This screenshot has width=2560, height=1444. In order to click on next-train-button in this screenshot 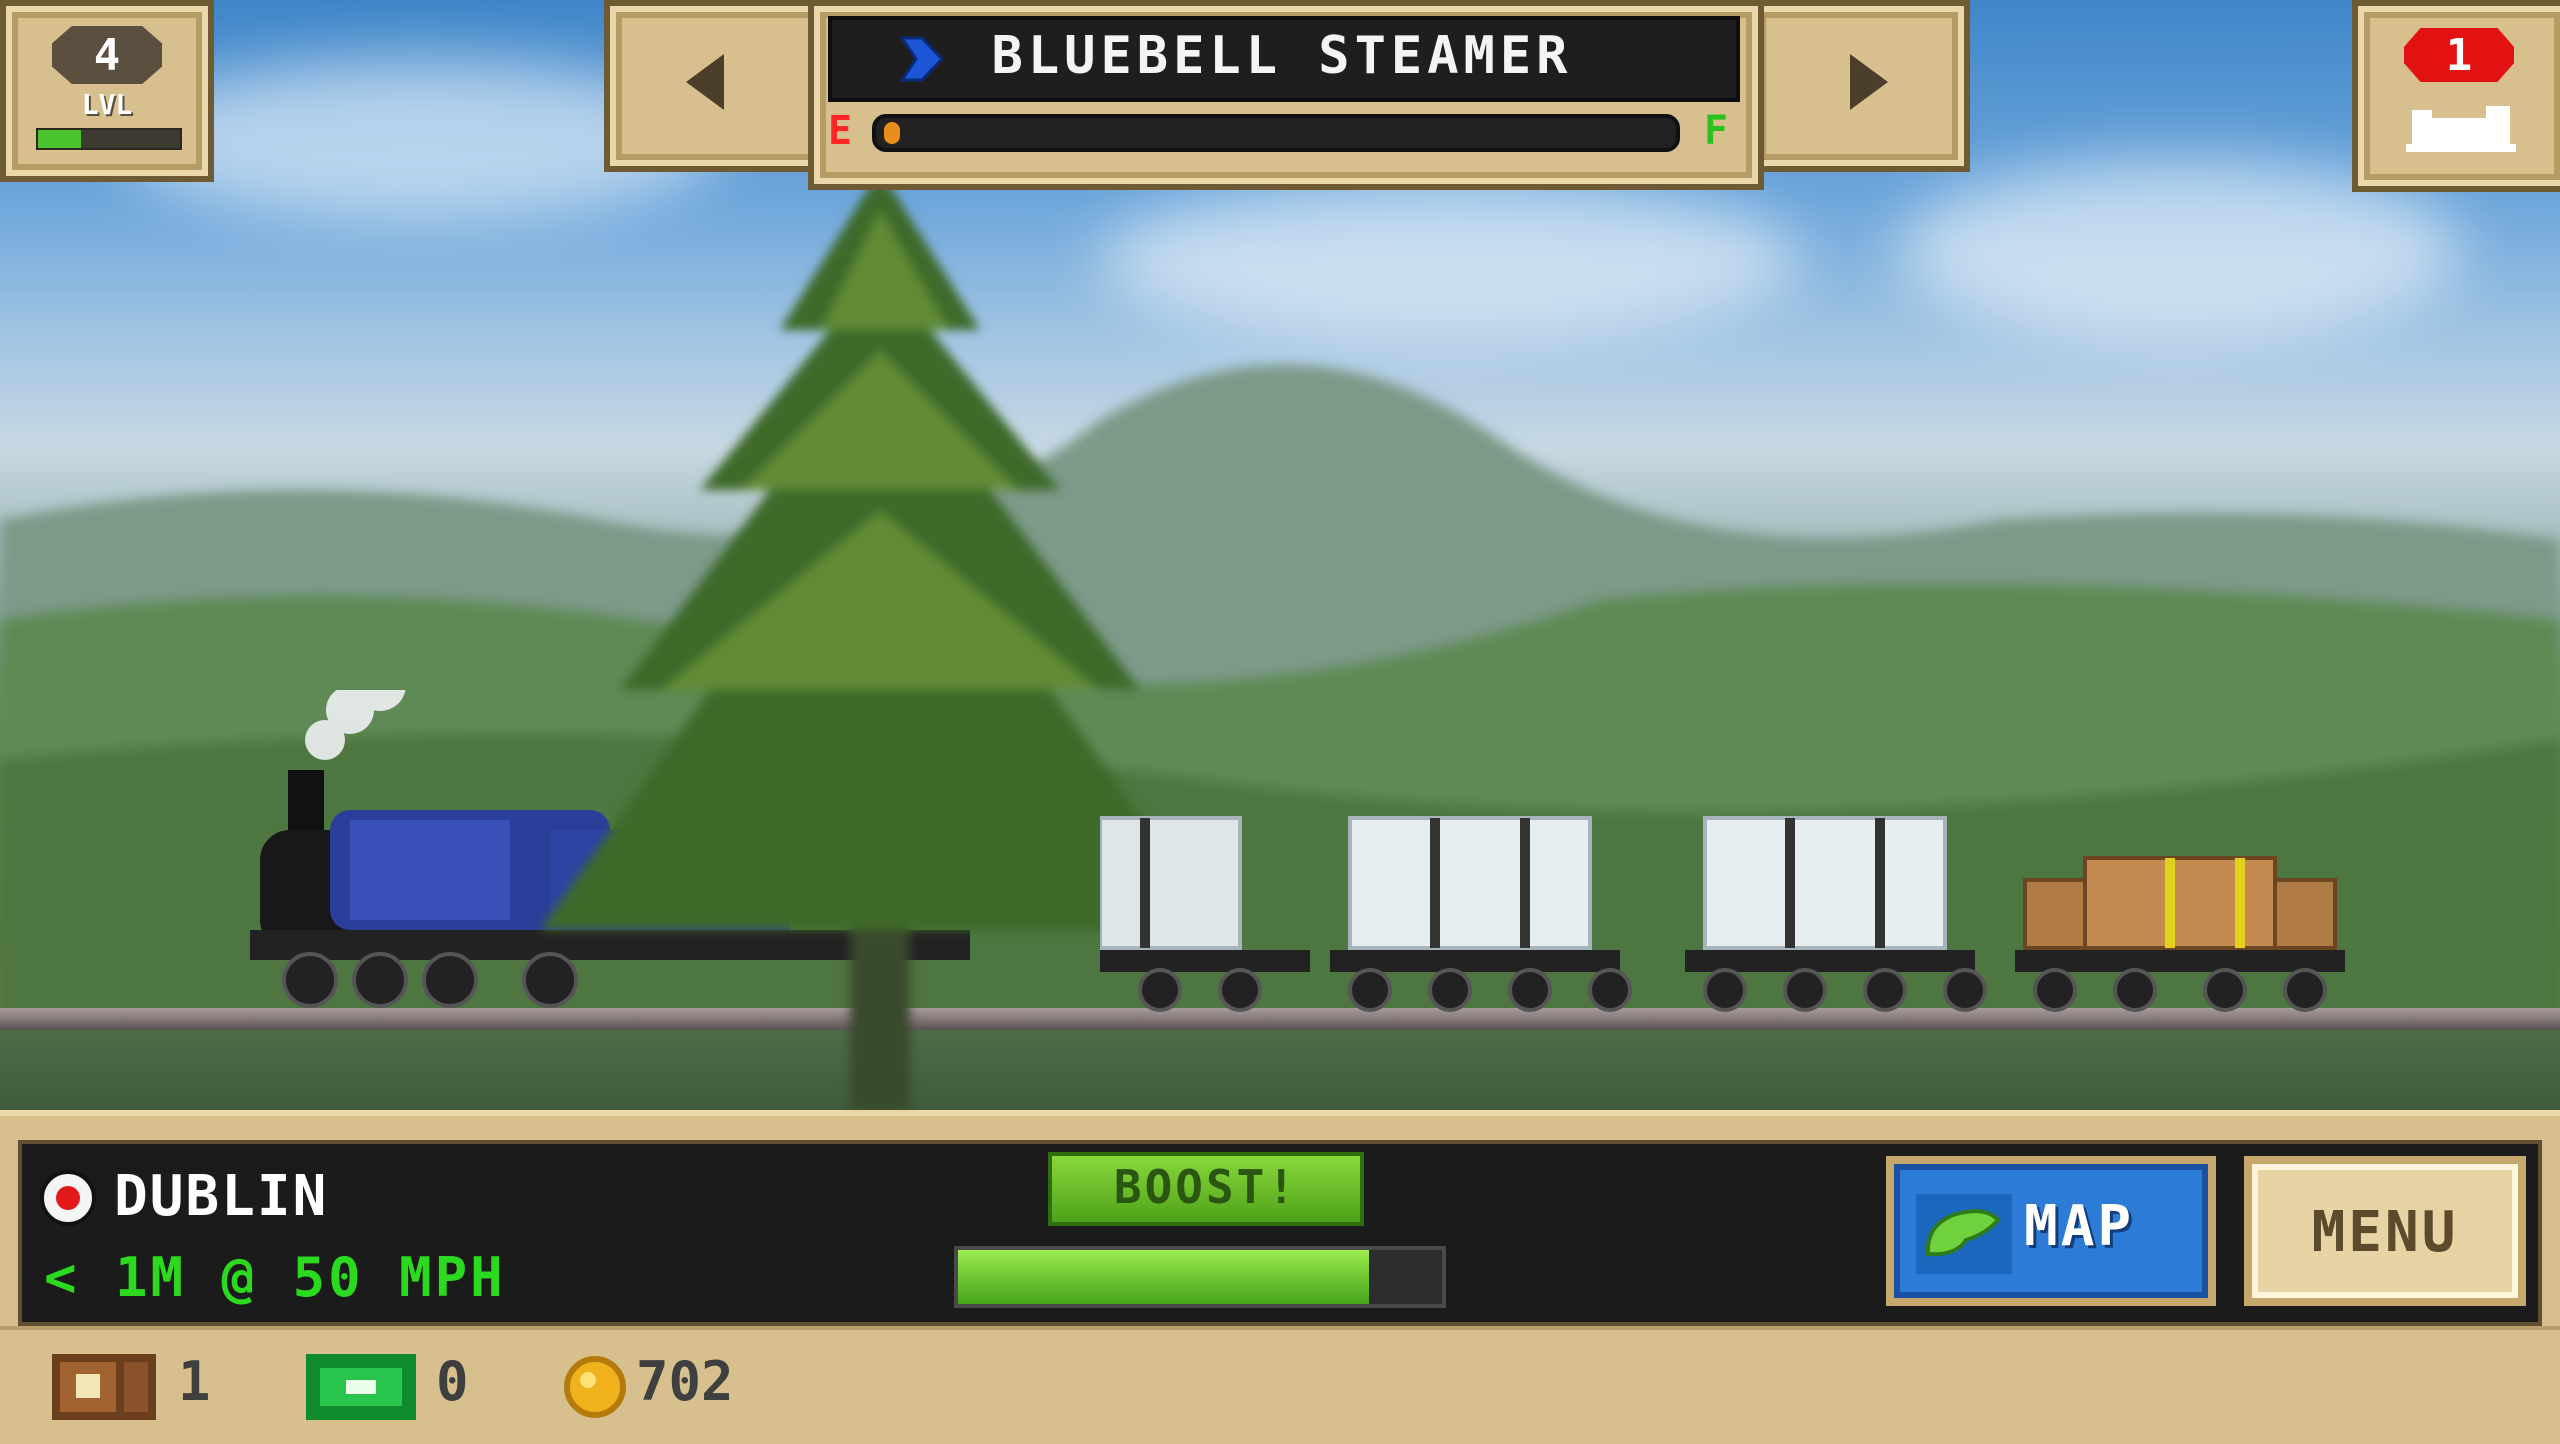, I will do `click(1859, 86)`.